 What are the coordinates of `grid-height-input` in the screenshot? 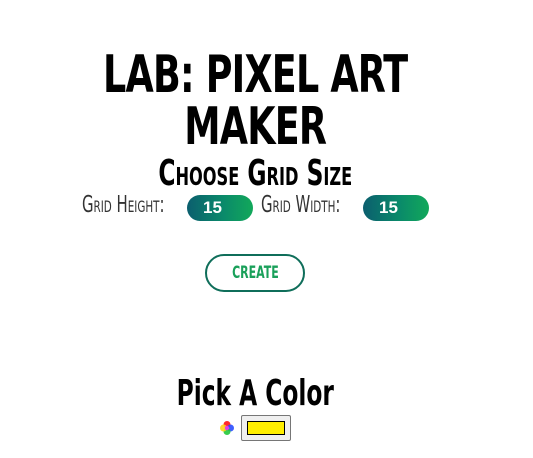 It's located at (220, 208).